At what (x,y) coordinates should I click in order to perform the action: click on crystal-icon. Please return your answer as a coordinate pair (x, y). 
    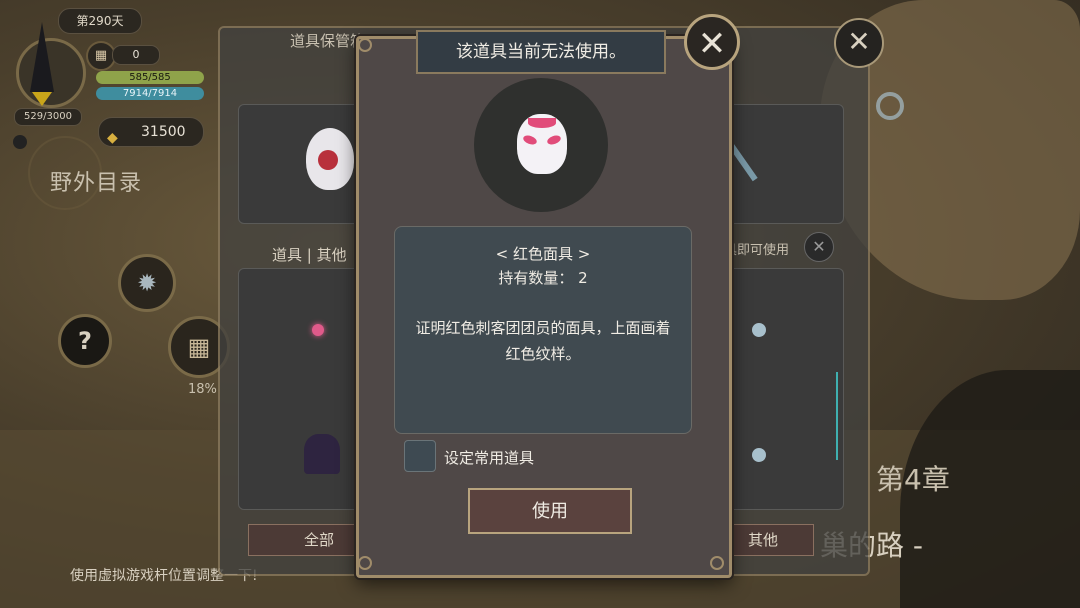
    Looking at the image, I should click on (42, 57).